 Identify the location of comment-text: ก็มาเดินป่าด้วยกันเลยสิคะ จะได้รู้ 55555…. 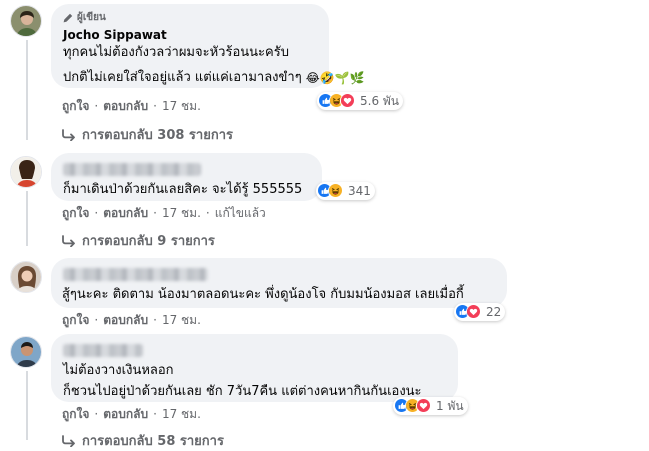
(183, 189).